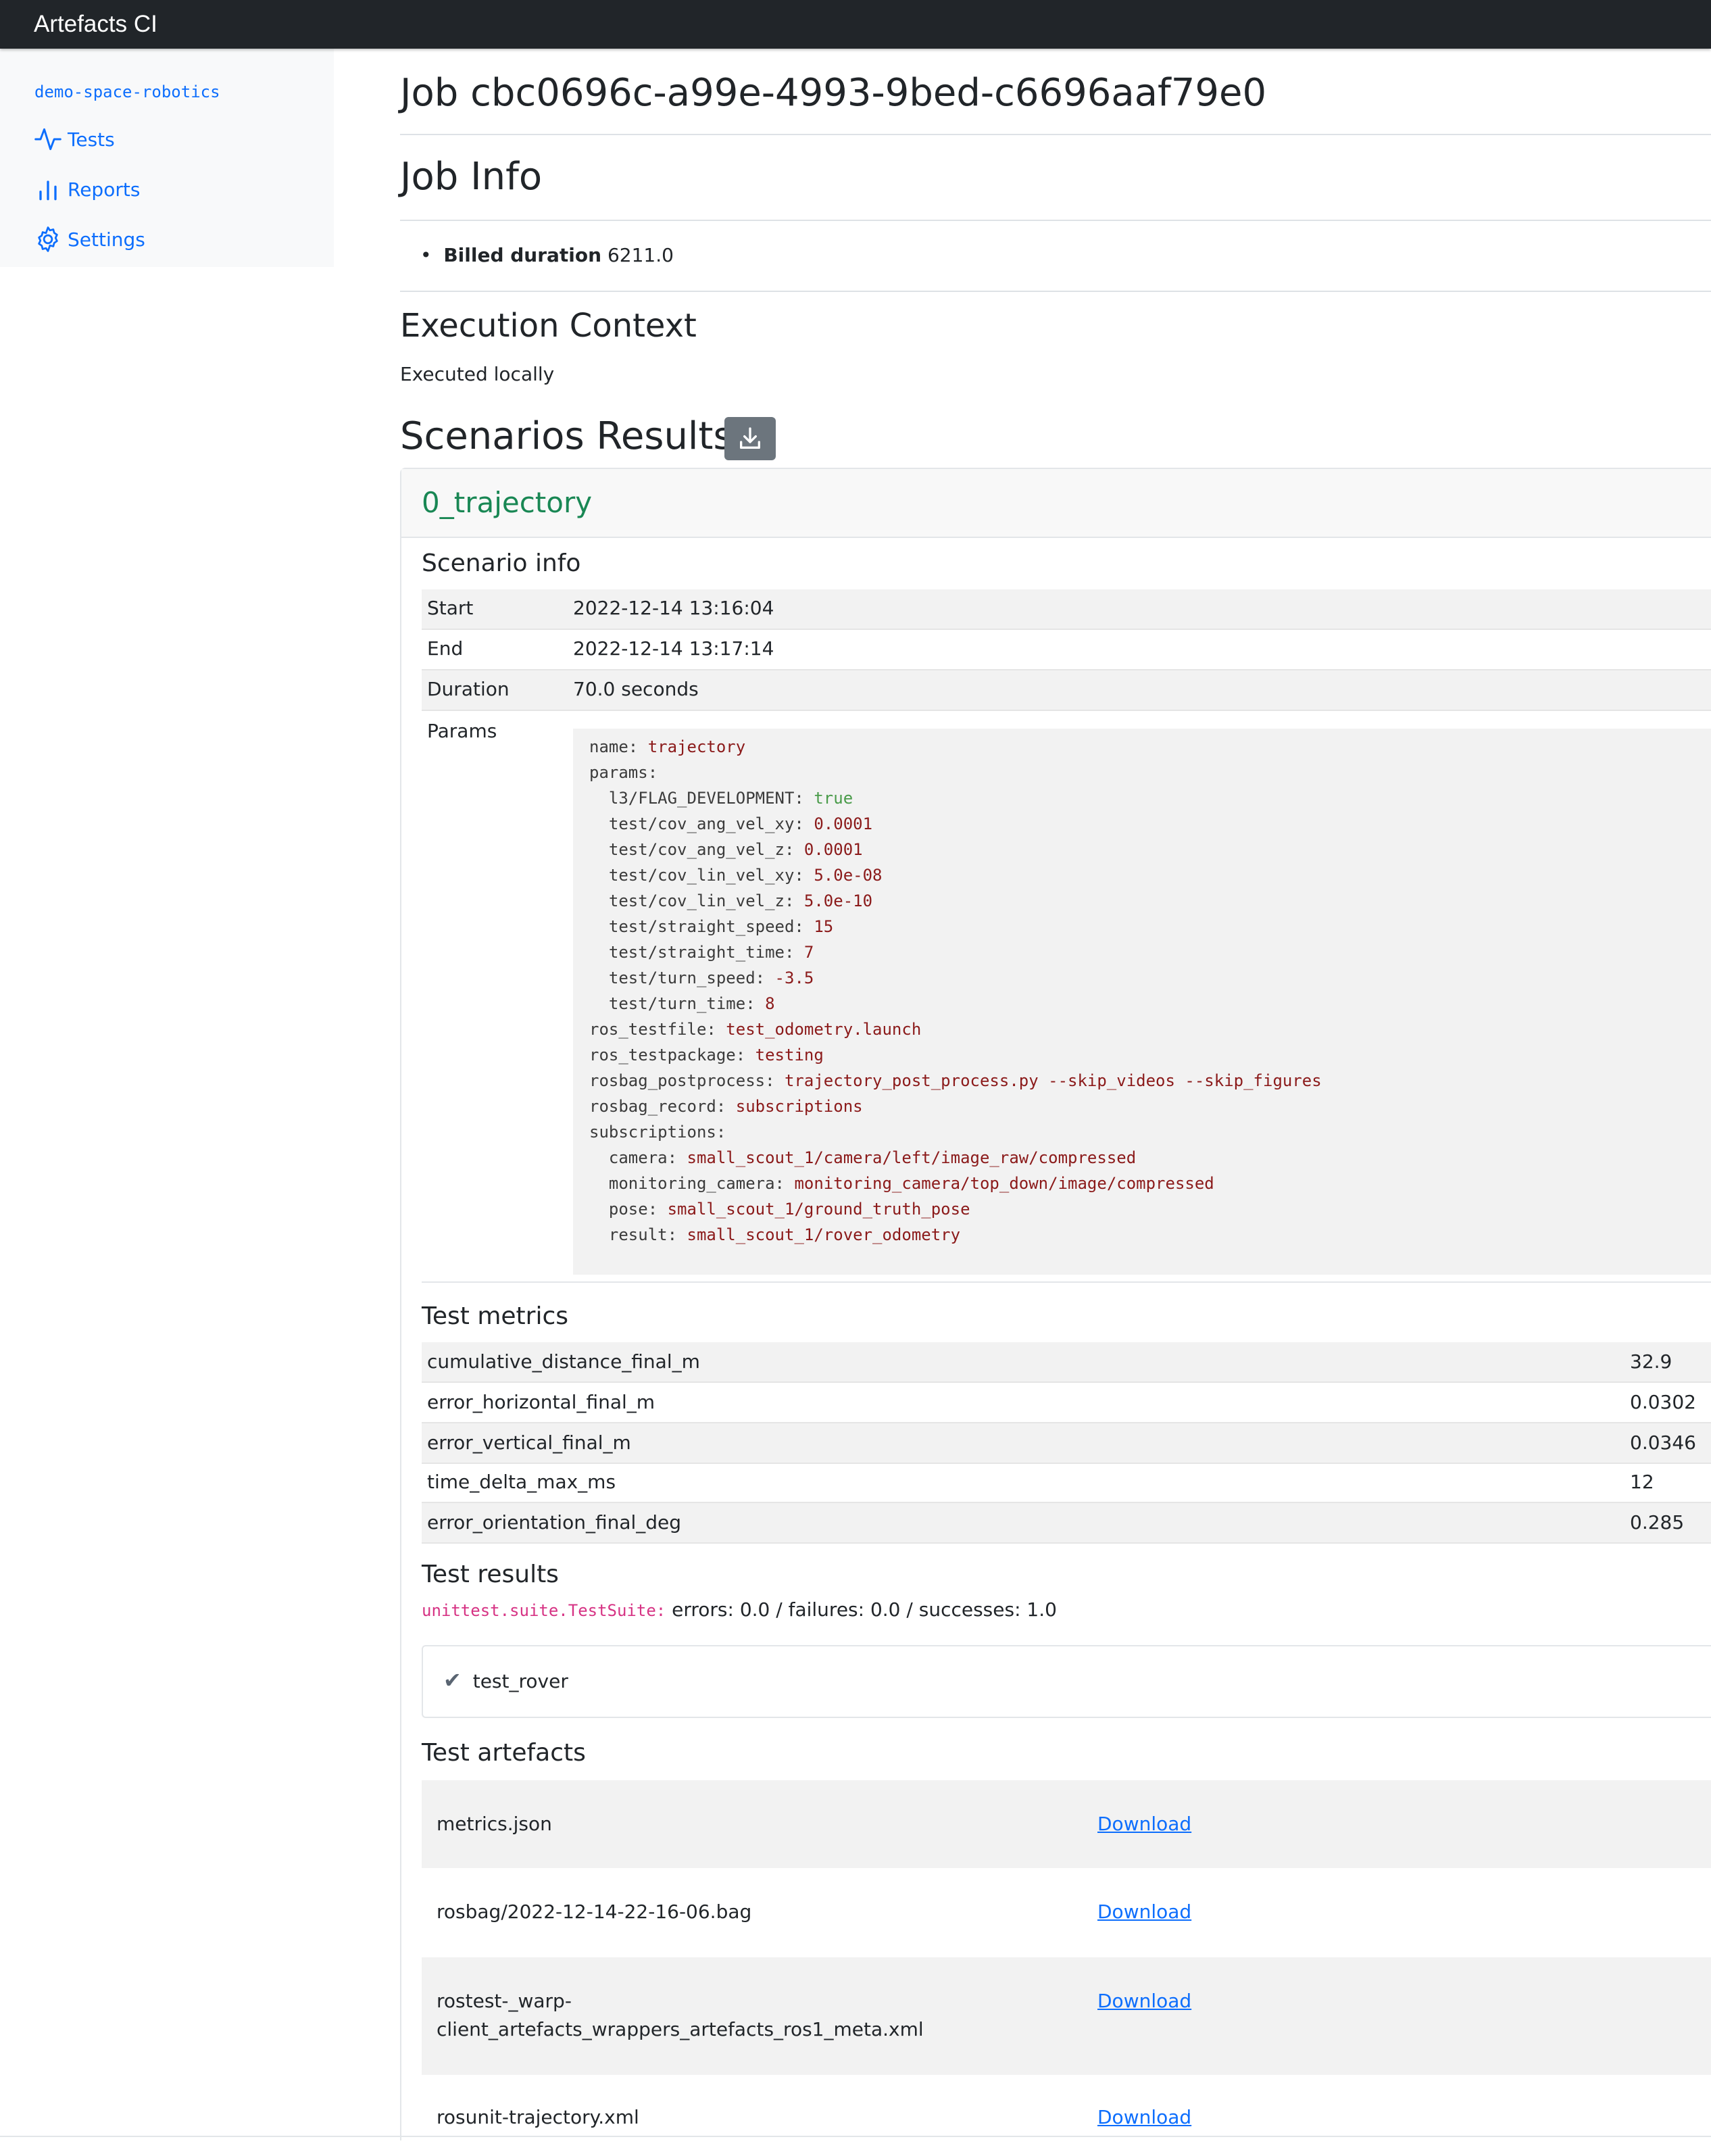  I want to click on execution-context-value: Executed locally, so click(477, 374).